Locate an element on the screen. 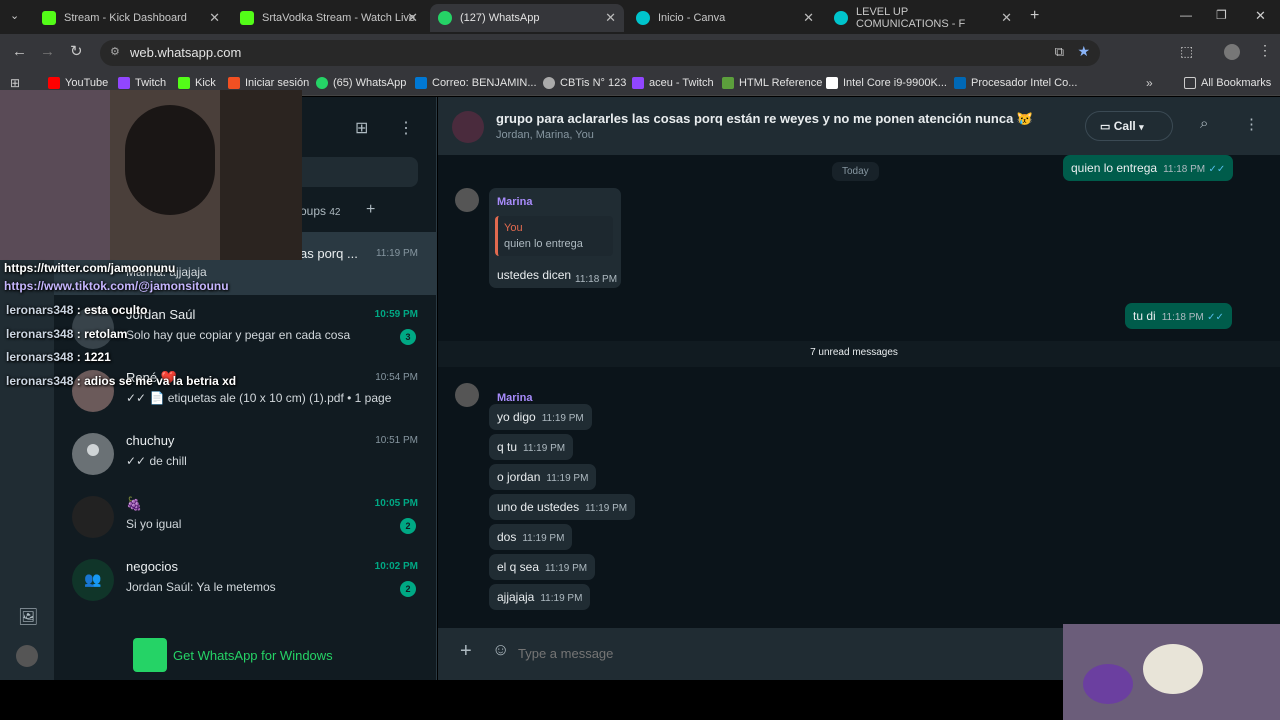 This screenshot has width=1280, height=720. back-icon: ← is located at coordinates (19, 51).